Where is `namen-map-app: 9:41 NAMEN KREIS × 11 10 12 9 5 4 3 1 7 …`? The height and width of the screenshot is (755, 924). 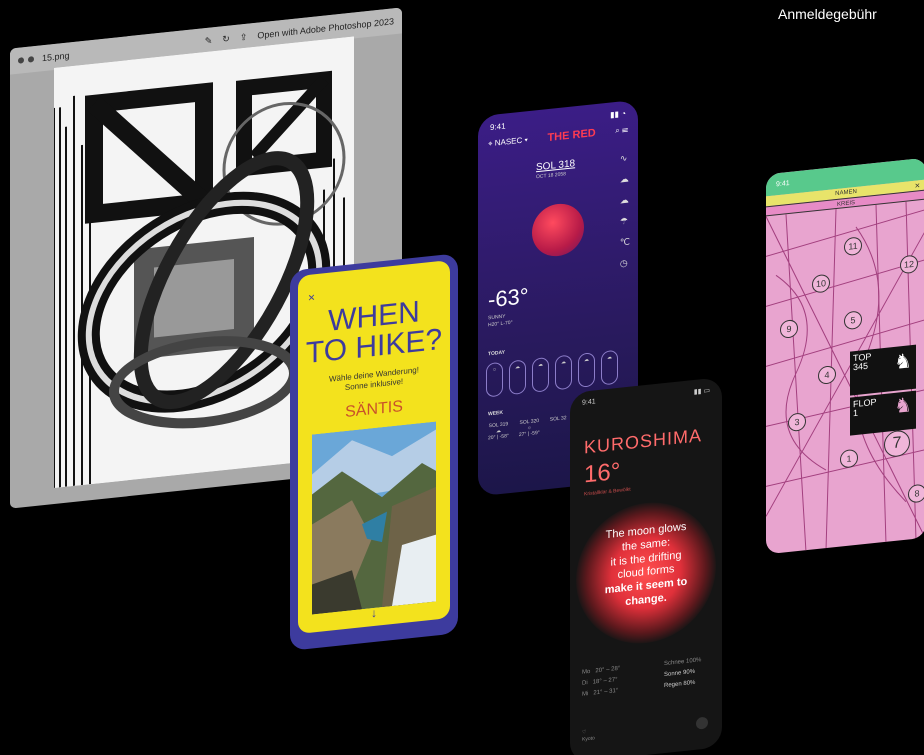
namen-map-app: 9:41 NAMEN KREIS × 11 10 12 9 5 4 3 1 7 … is located at coordinates (845, 356).